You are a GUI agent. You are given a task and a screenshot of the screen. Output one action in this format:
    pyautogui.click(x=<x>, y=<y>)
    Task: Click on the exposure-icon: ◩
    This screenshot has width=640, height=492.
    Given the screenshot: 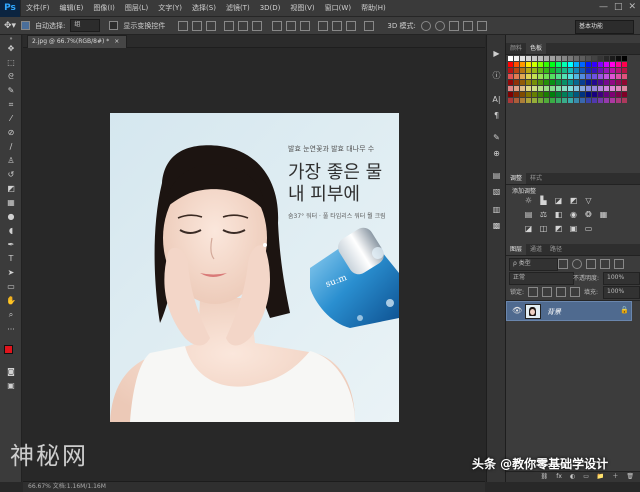 What is the action you would take?
    pyautogui.click(x=573, y=201)
    